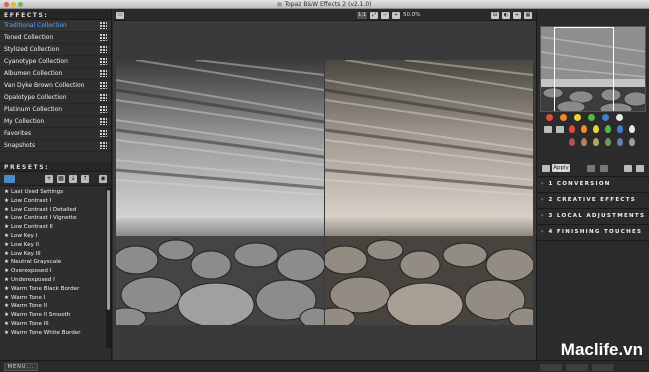  Describe the element at coordinates (85, 178) in the screenshot. I see `export-preset-icon: ↑` at that location.